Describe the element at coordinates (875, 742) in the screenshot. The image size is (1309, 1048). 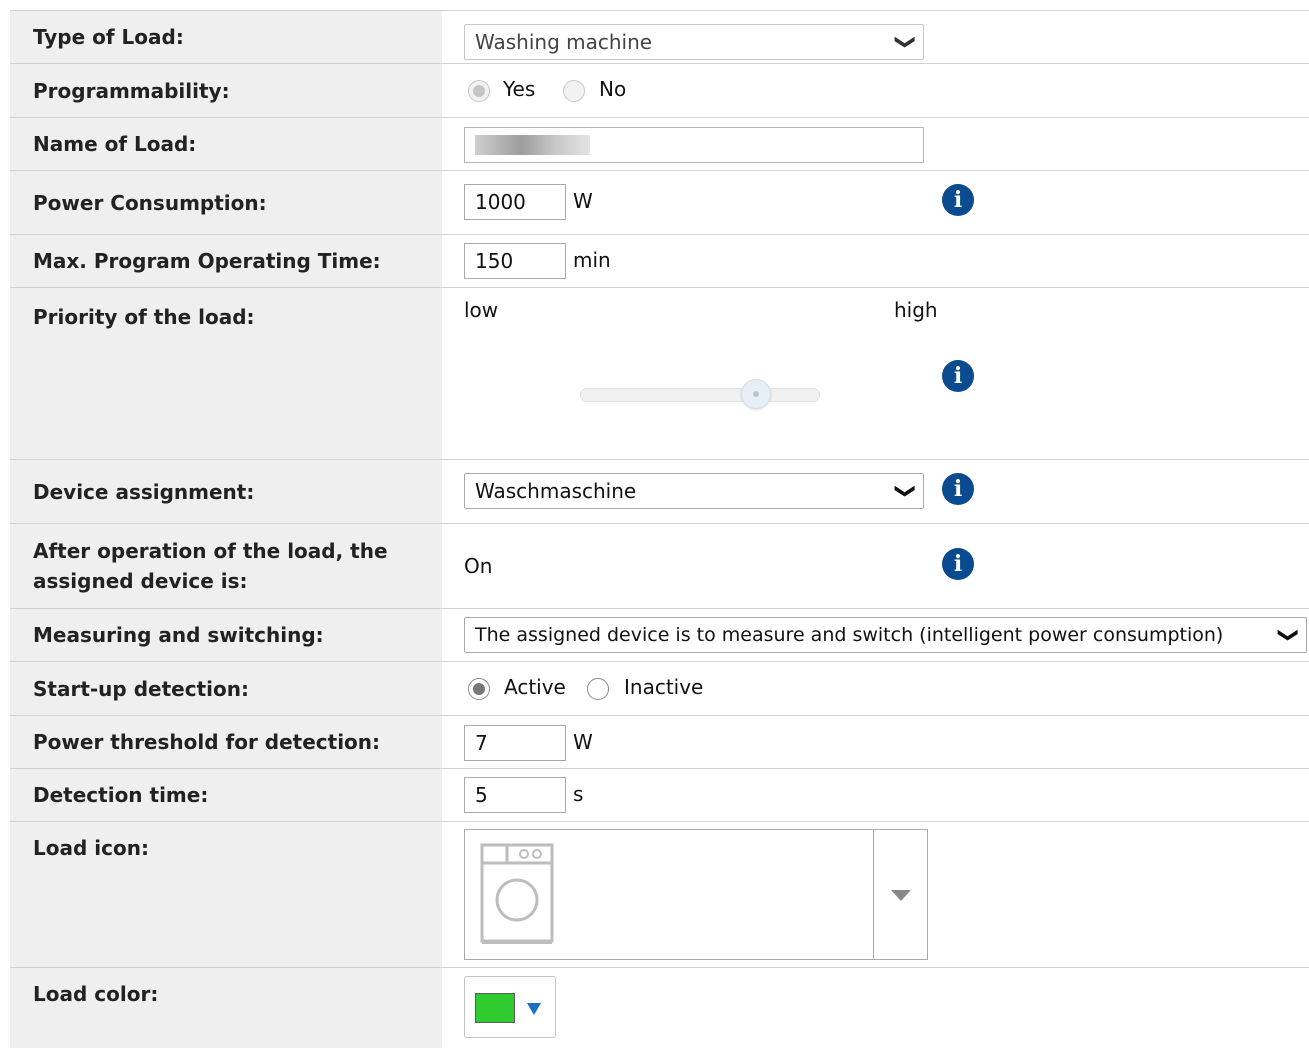
I see `power-threshold-cell: 7 W` at that location.